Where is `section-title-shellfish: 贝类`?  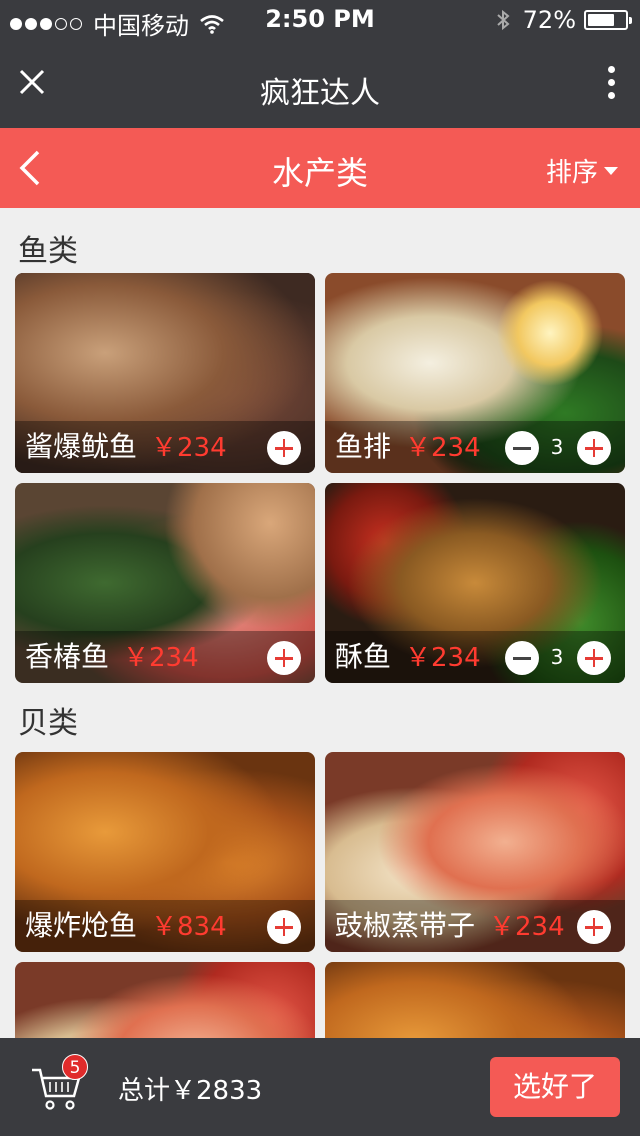
section-title-shellfish: 贝类 is located at coordinates (48, 723).